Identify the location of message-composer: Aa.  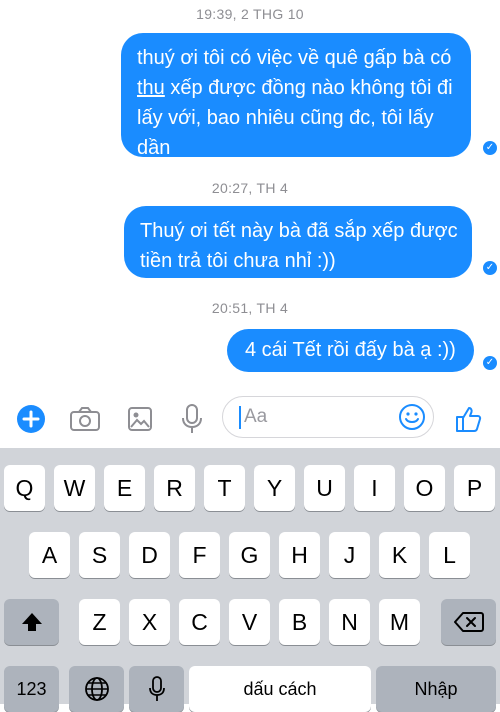
(250, 419).